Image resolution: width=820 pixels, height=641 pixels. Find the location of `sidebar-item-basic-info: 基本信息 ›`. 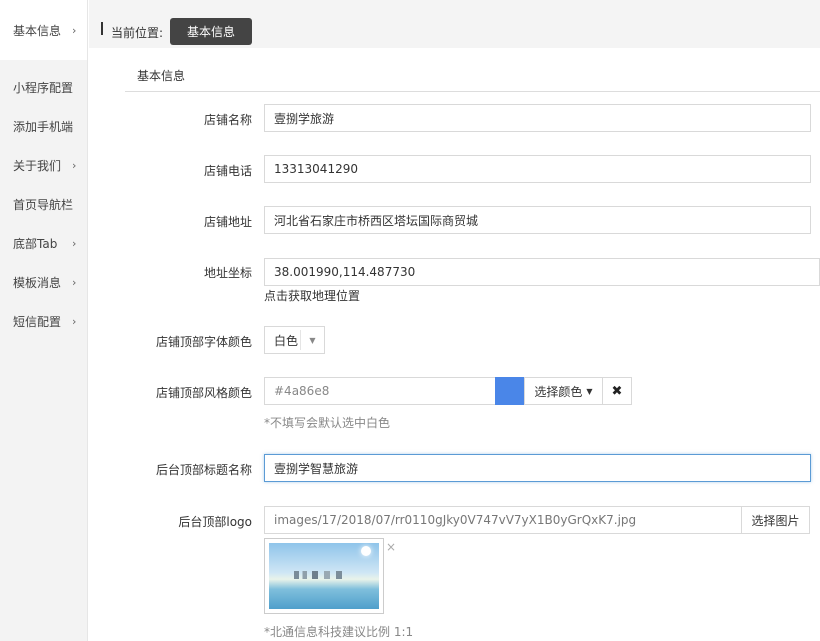

sidebar-item-basic-info: 基本信息 › is located at coordinates (43, 30).